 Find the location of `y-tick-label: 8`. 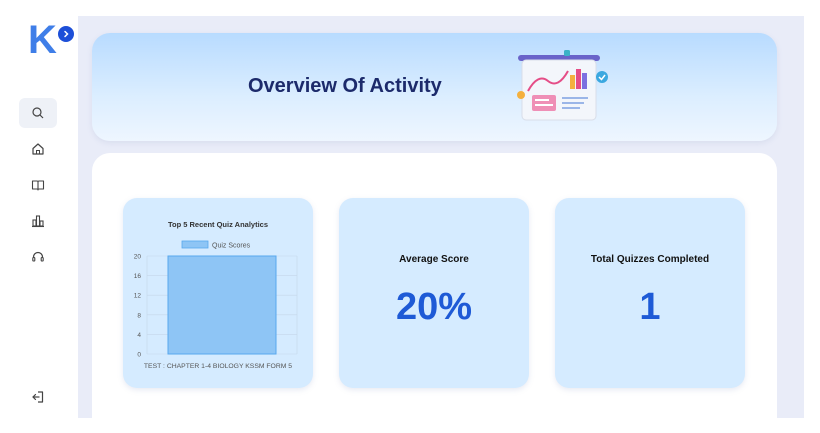

y-tick-label: 8 is located at coordinates (139, 315).